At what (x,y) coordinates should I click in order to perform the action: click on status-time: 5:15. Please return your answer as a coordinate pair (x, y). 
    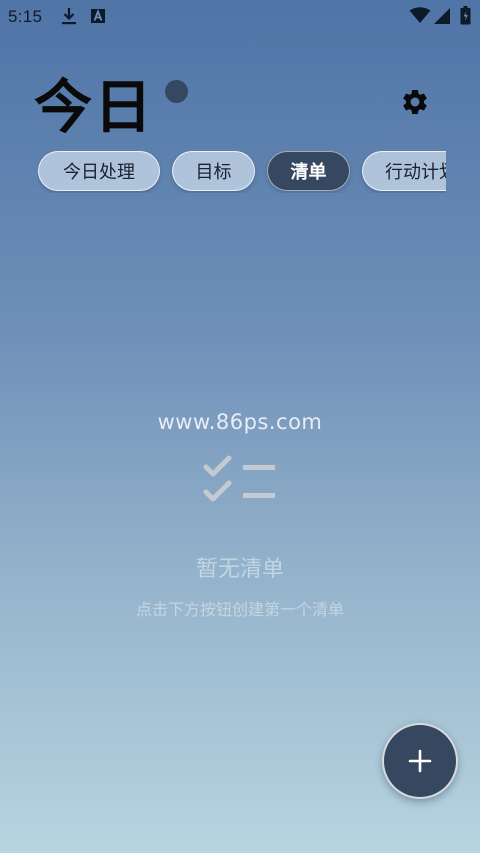
    Looking at the image, I should click on (25, 16).